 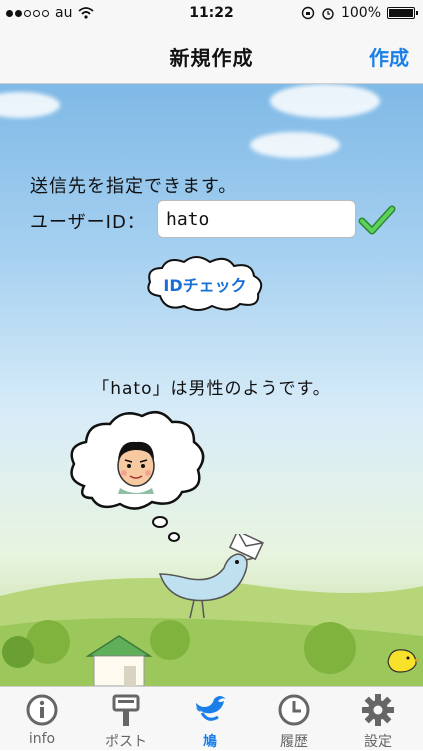 I want to click on battery-percent: 100%, so click(x=360, y=13).